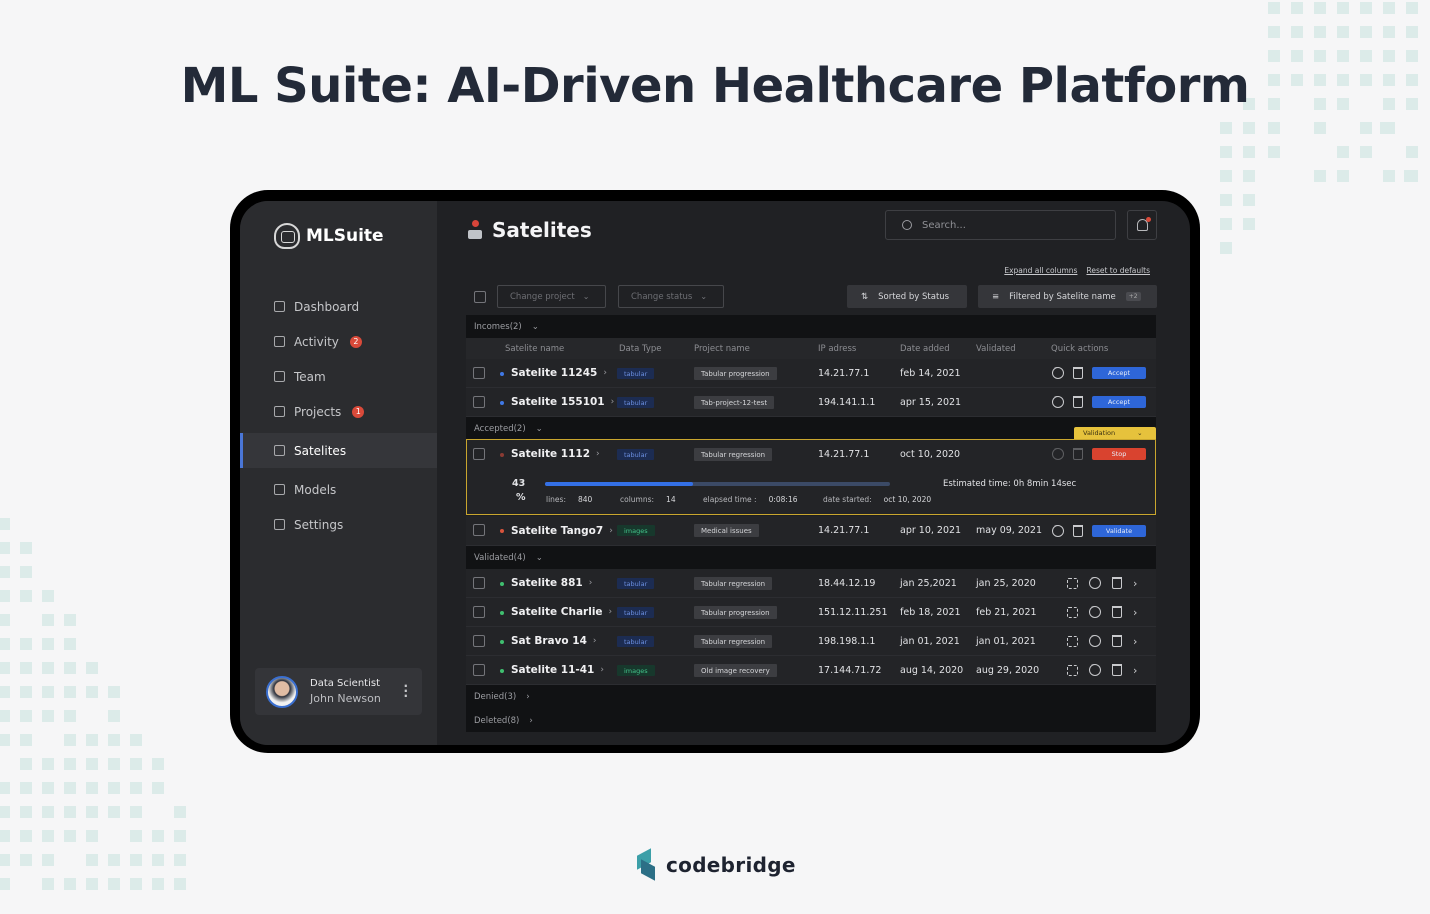 This screenshot has height=914, width=1430. I want to click on sidebar-item-satelites: Satelites, so click(338, 450).